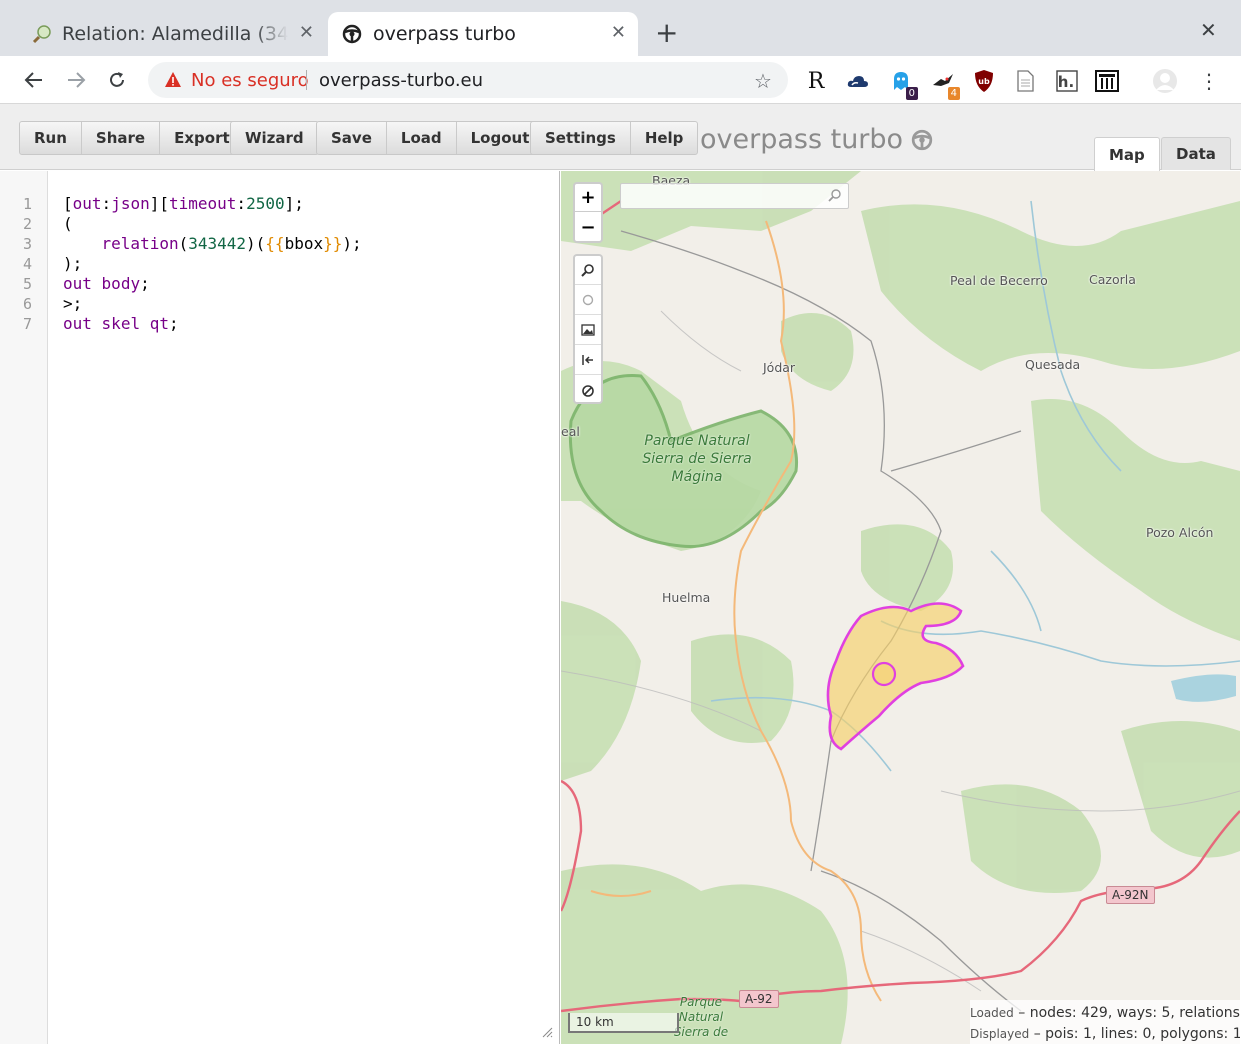  Describe the element at coordinates (140, 243) in the screenshot. I see `code-token: relation` at that location.